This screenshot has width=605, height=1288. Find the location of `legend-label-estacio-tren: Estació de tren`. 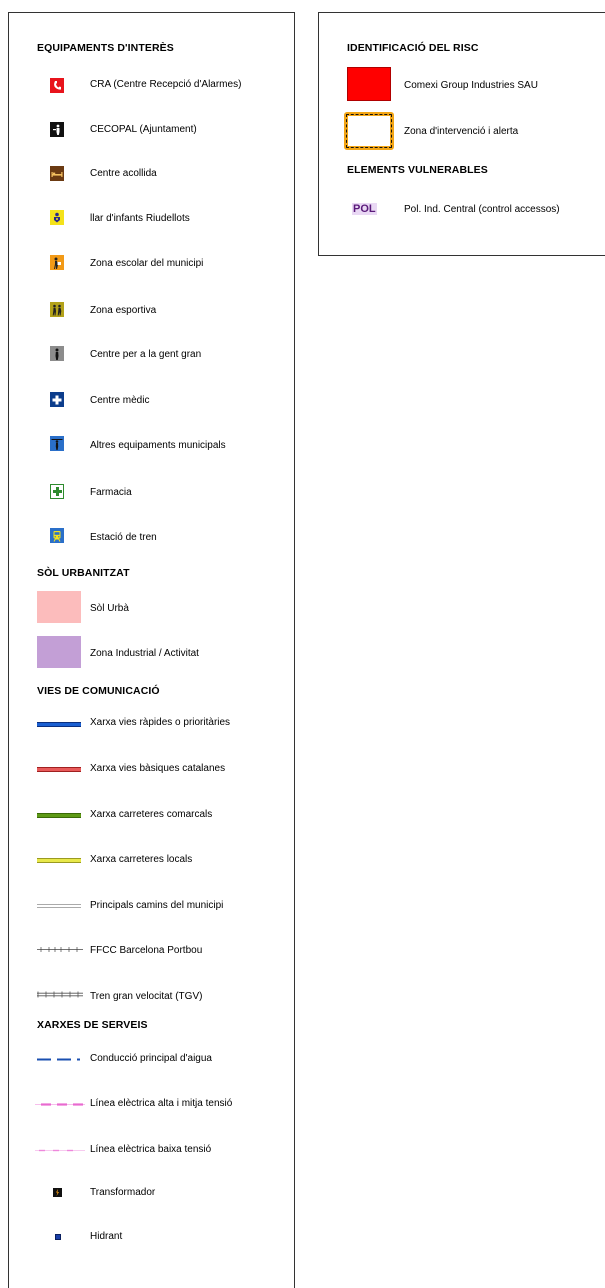

legend-label-estacio-tren: Estació de tren is located at coordinates (123, 537).